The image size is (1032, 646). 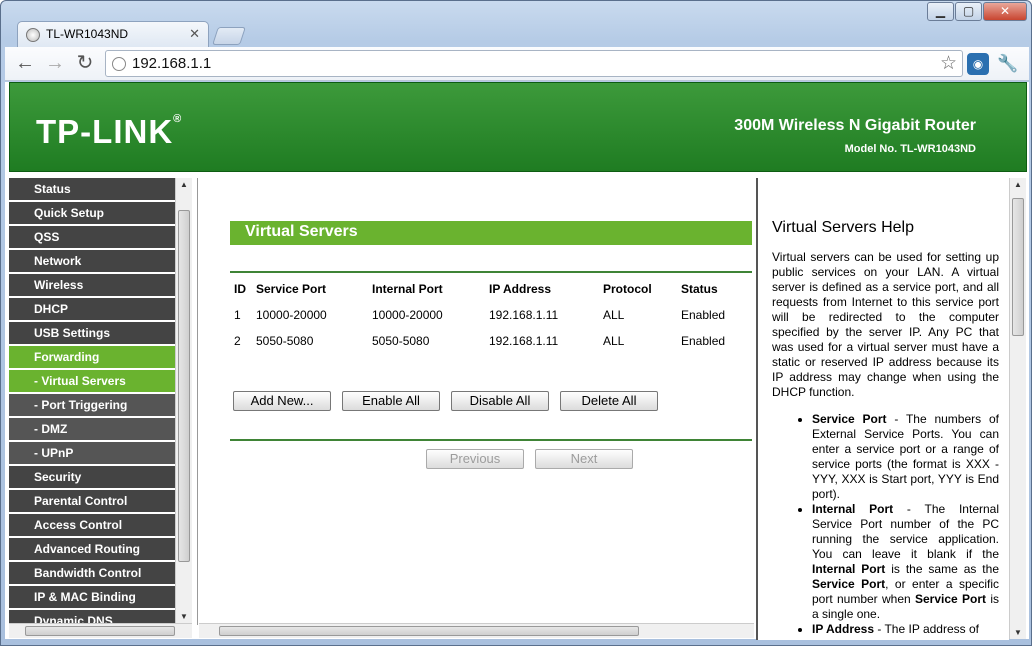 I want to click on sidebar-item-dhcp: DHCP, so click(x=92, y=310).